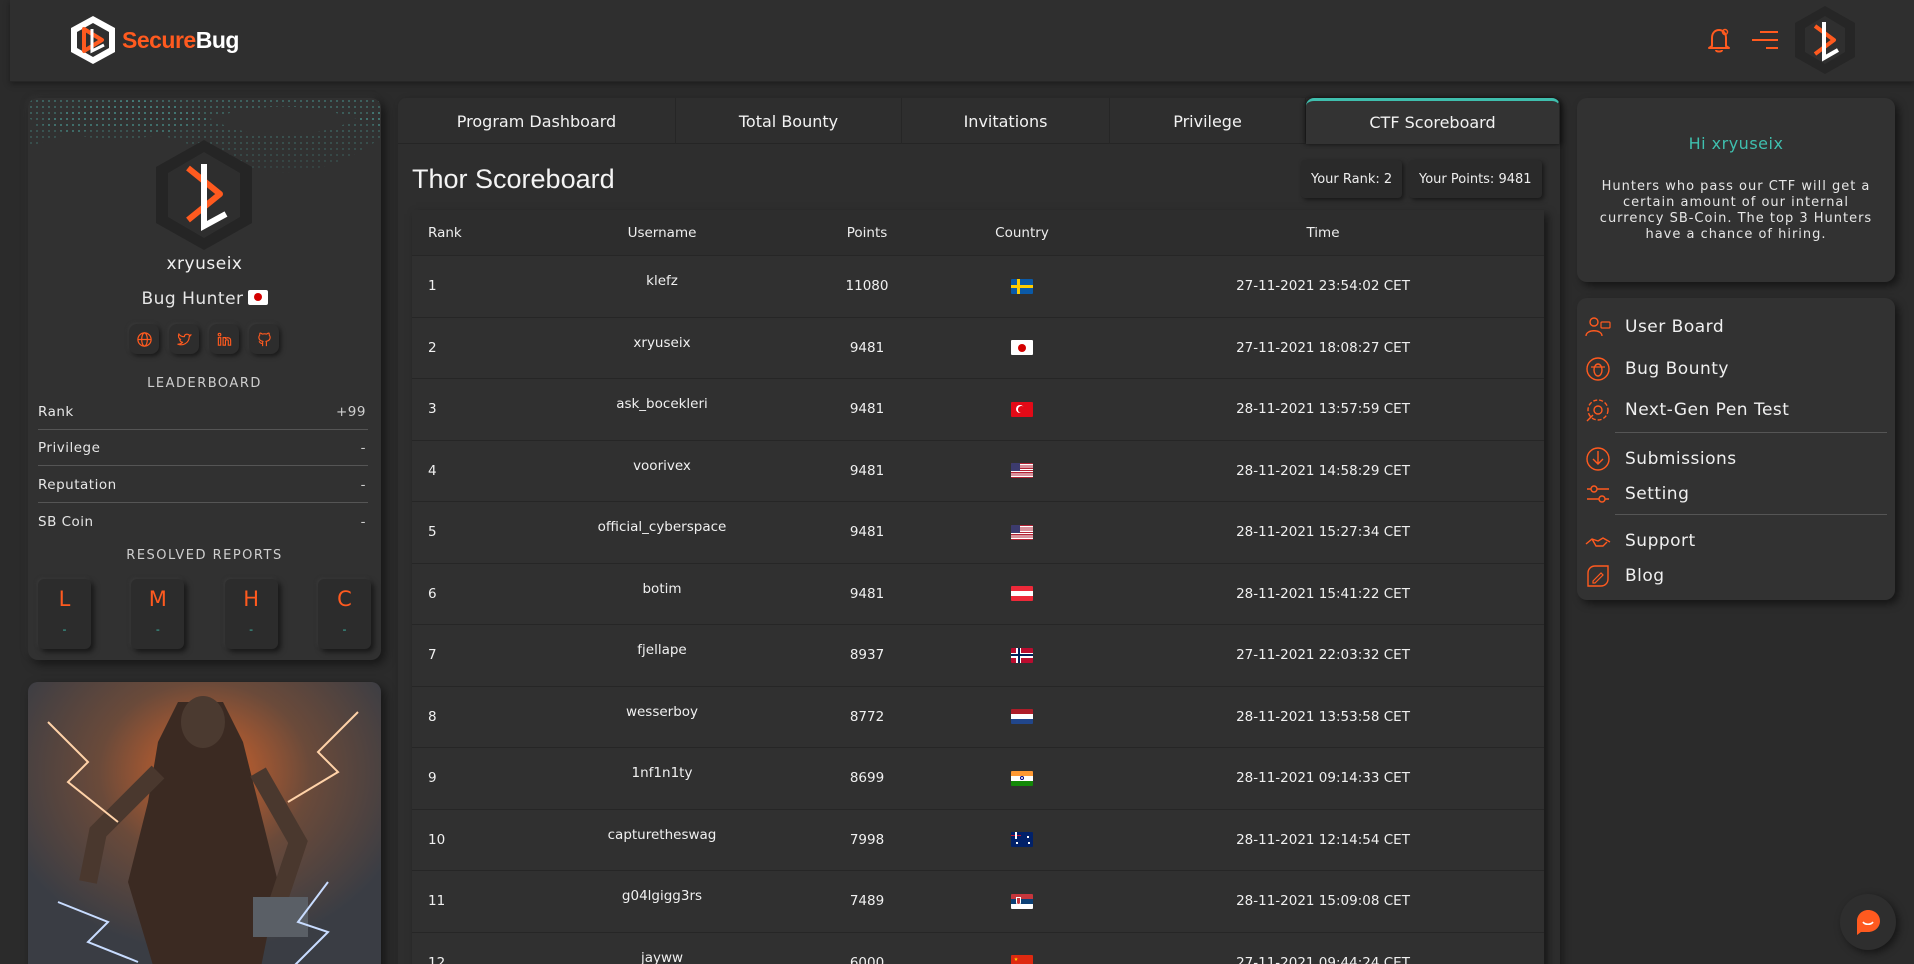 This screenshot has width=1914, height=964. What do you see at coordinates (64, 614) in the screenshot?
I see `report-low: L-` at bounding box center [64, 614].